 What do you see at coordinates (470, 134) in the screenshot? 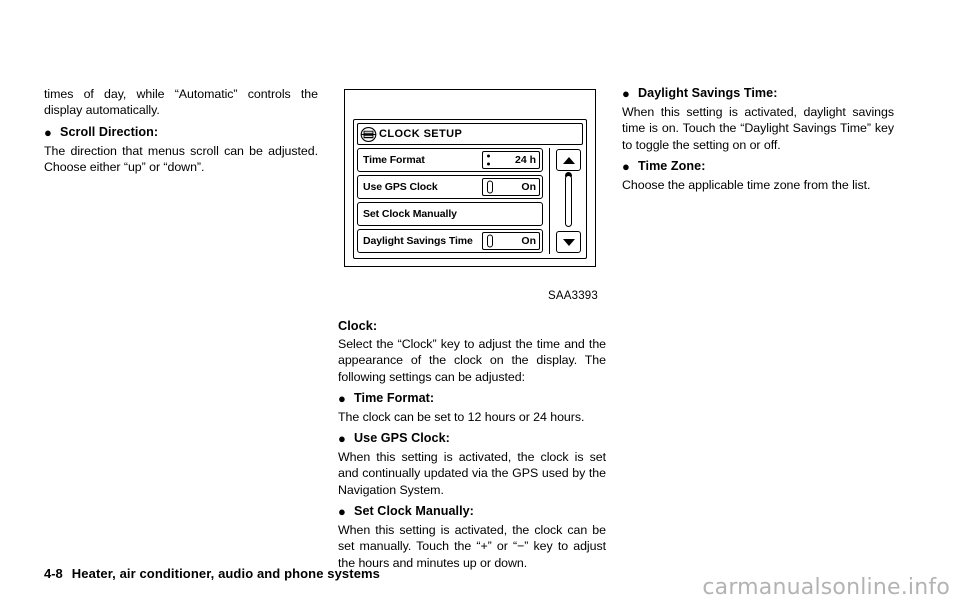
I see `screen-title-bar: CLOCK SETUP` at bounding box center [470, 134].